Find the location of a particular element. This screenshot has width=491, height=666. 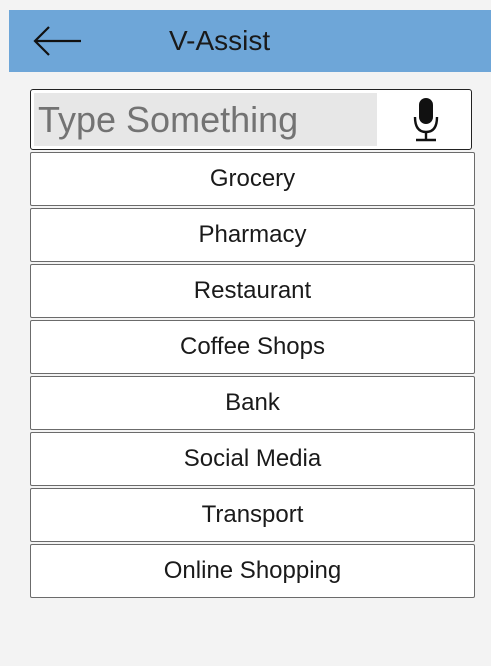

category-restaurant: Restaurant is located at coordinates (252, 291).